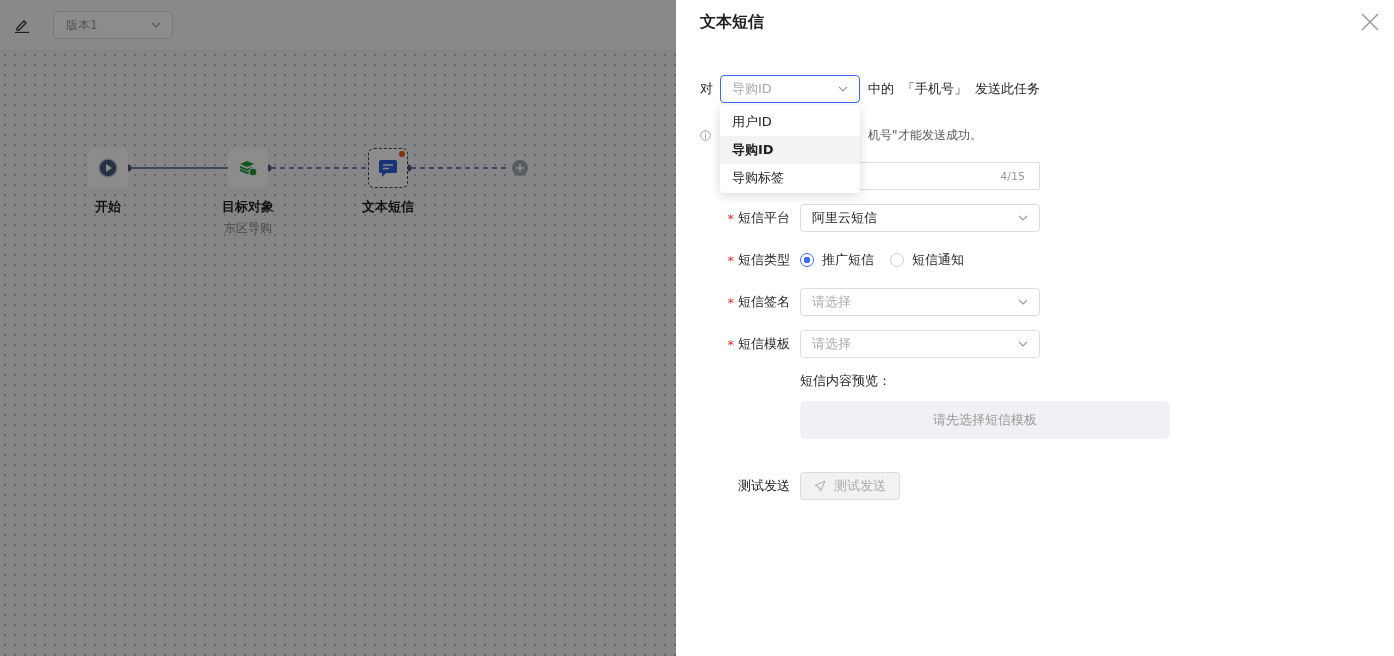  Describe the element at coordinates (790, 150) in the screenshot. I see `dropdown-option: 导购ID` at that location.